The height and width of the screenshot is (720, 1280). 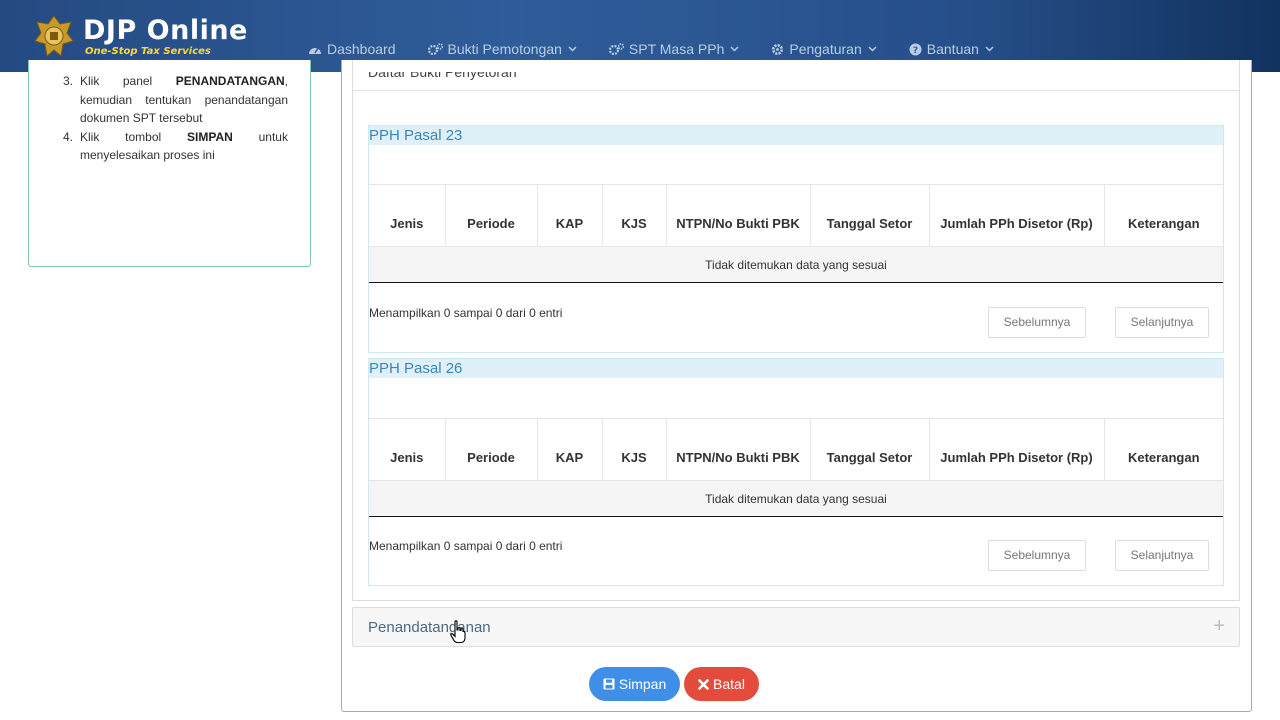 I want to click on nav-bukti-pemotongan-label: Bukti Pemotongan, so click(x=504, y=49).